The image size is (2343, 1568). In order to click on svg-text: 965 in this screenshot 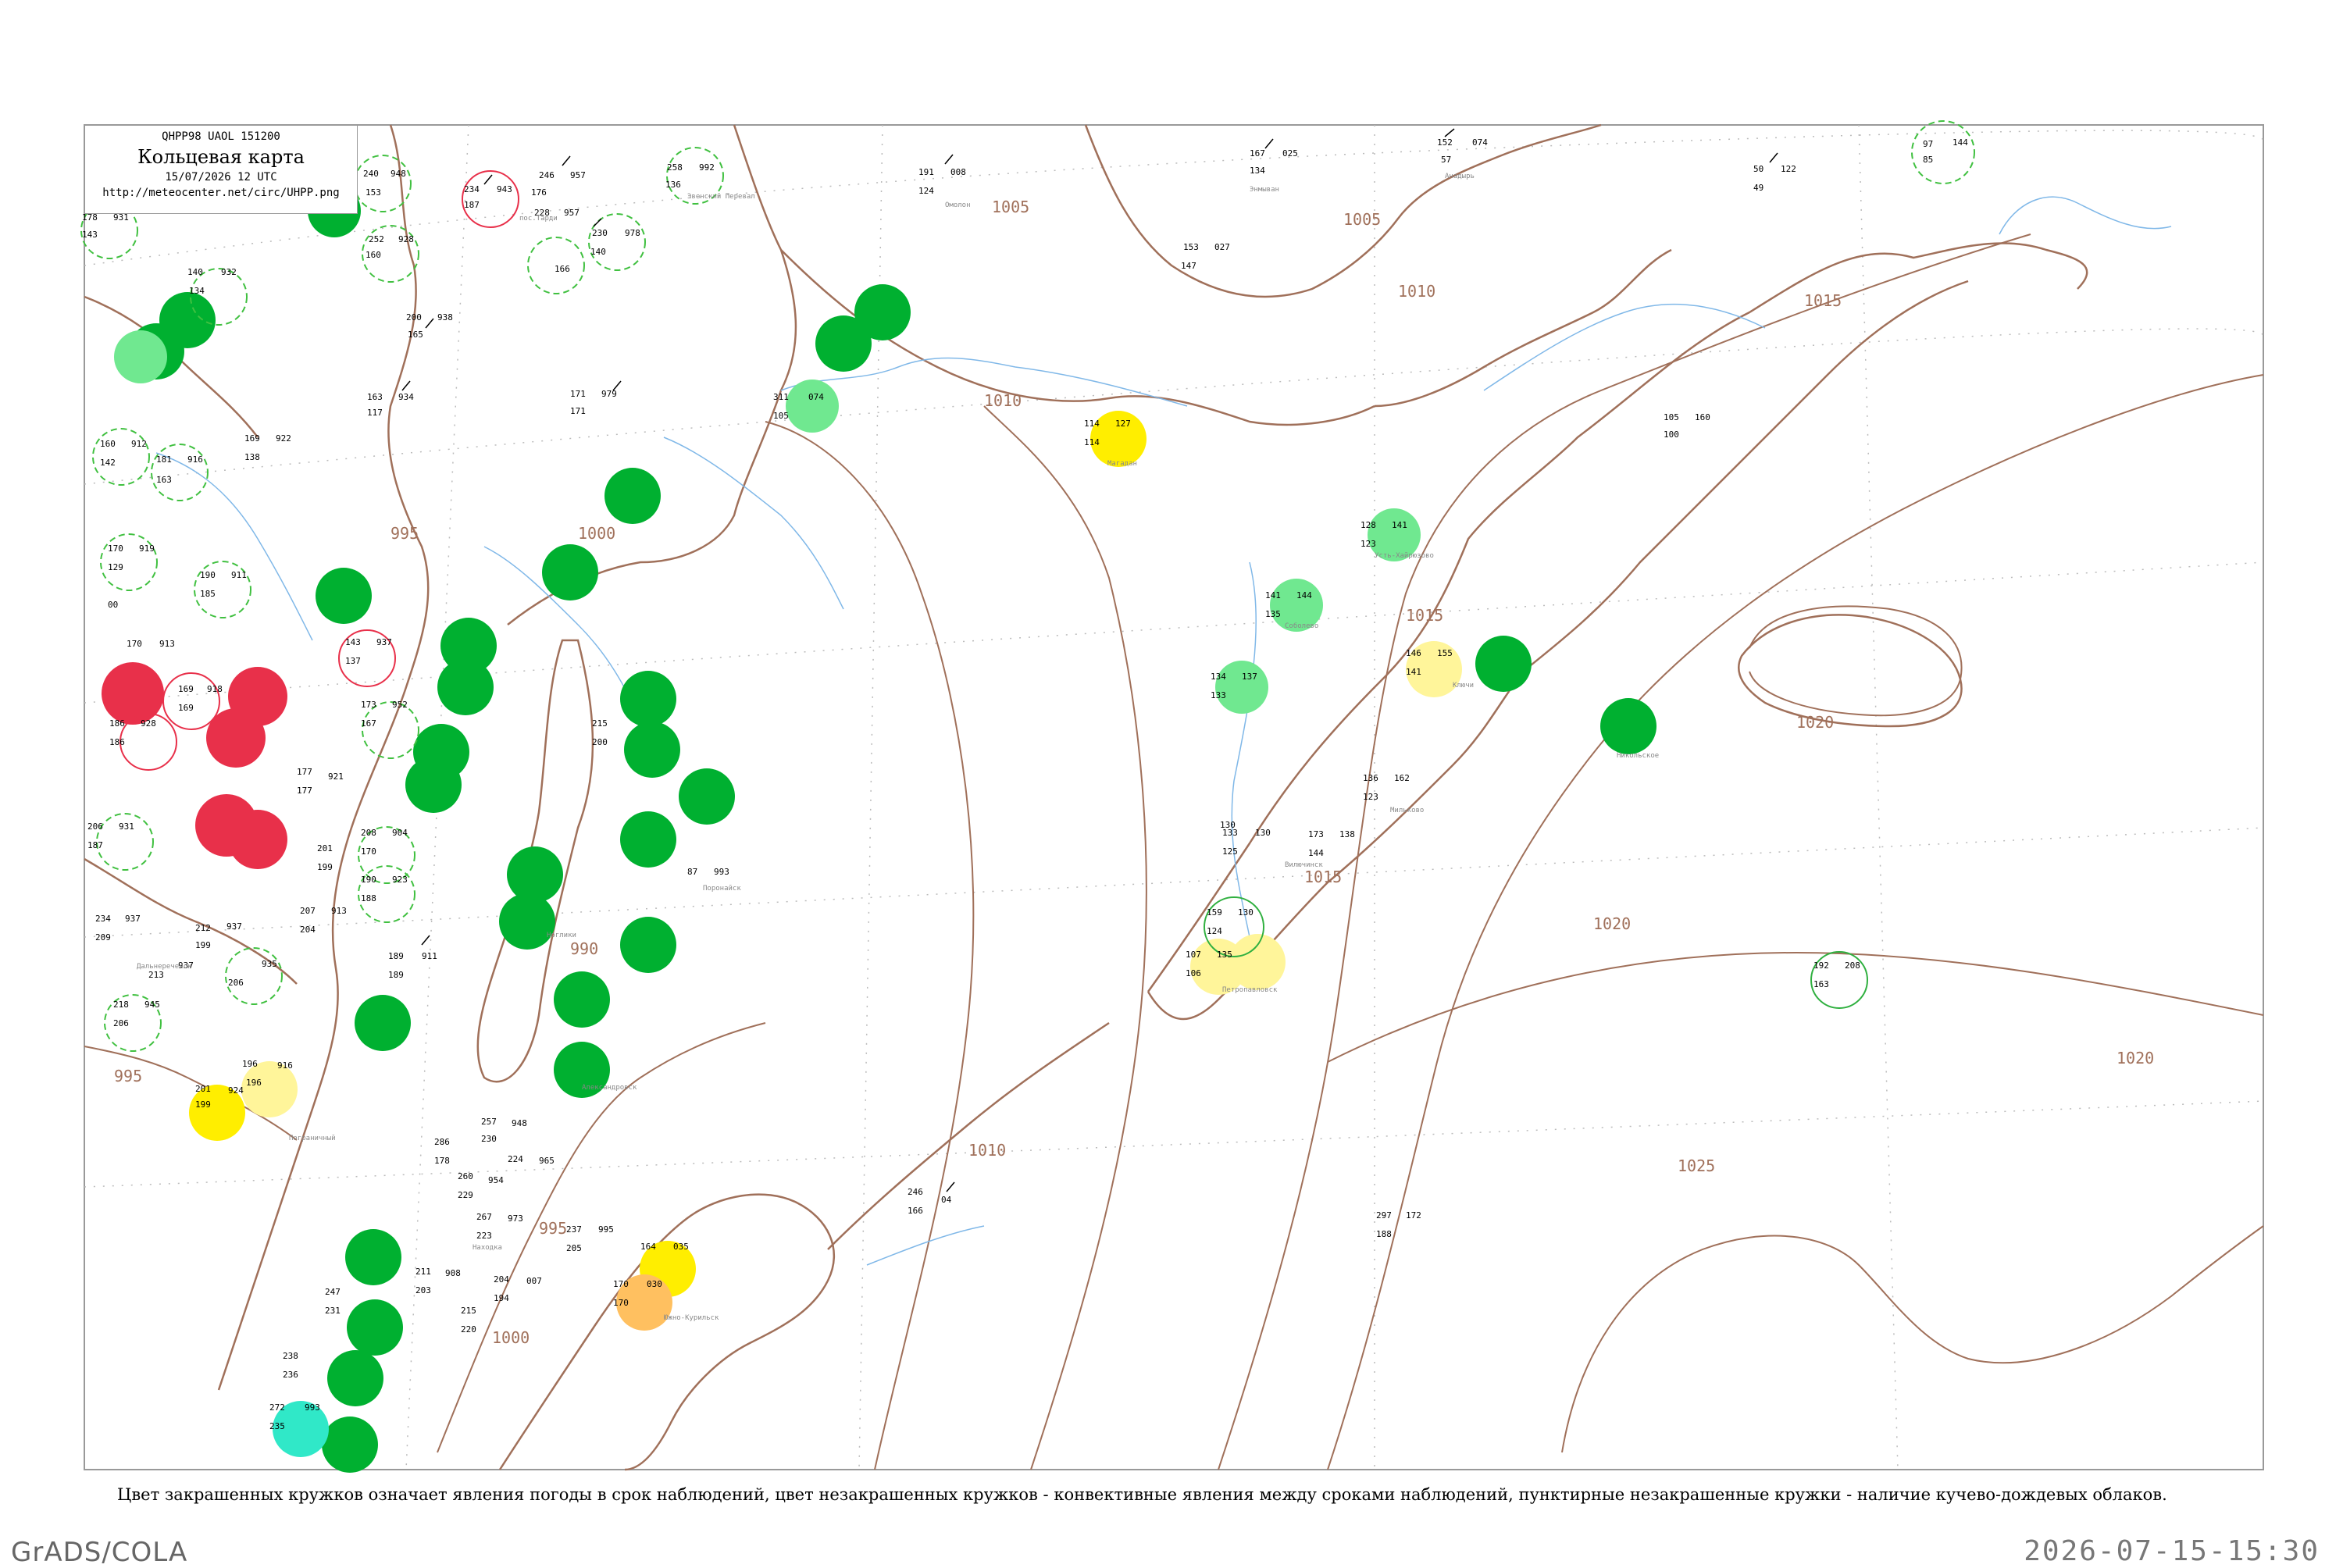, I will do `click(547, 1161)`.